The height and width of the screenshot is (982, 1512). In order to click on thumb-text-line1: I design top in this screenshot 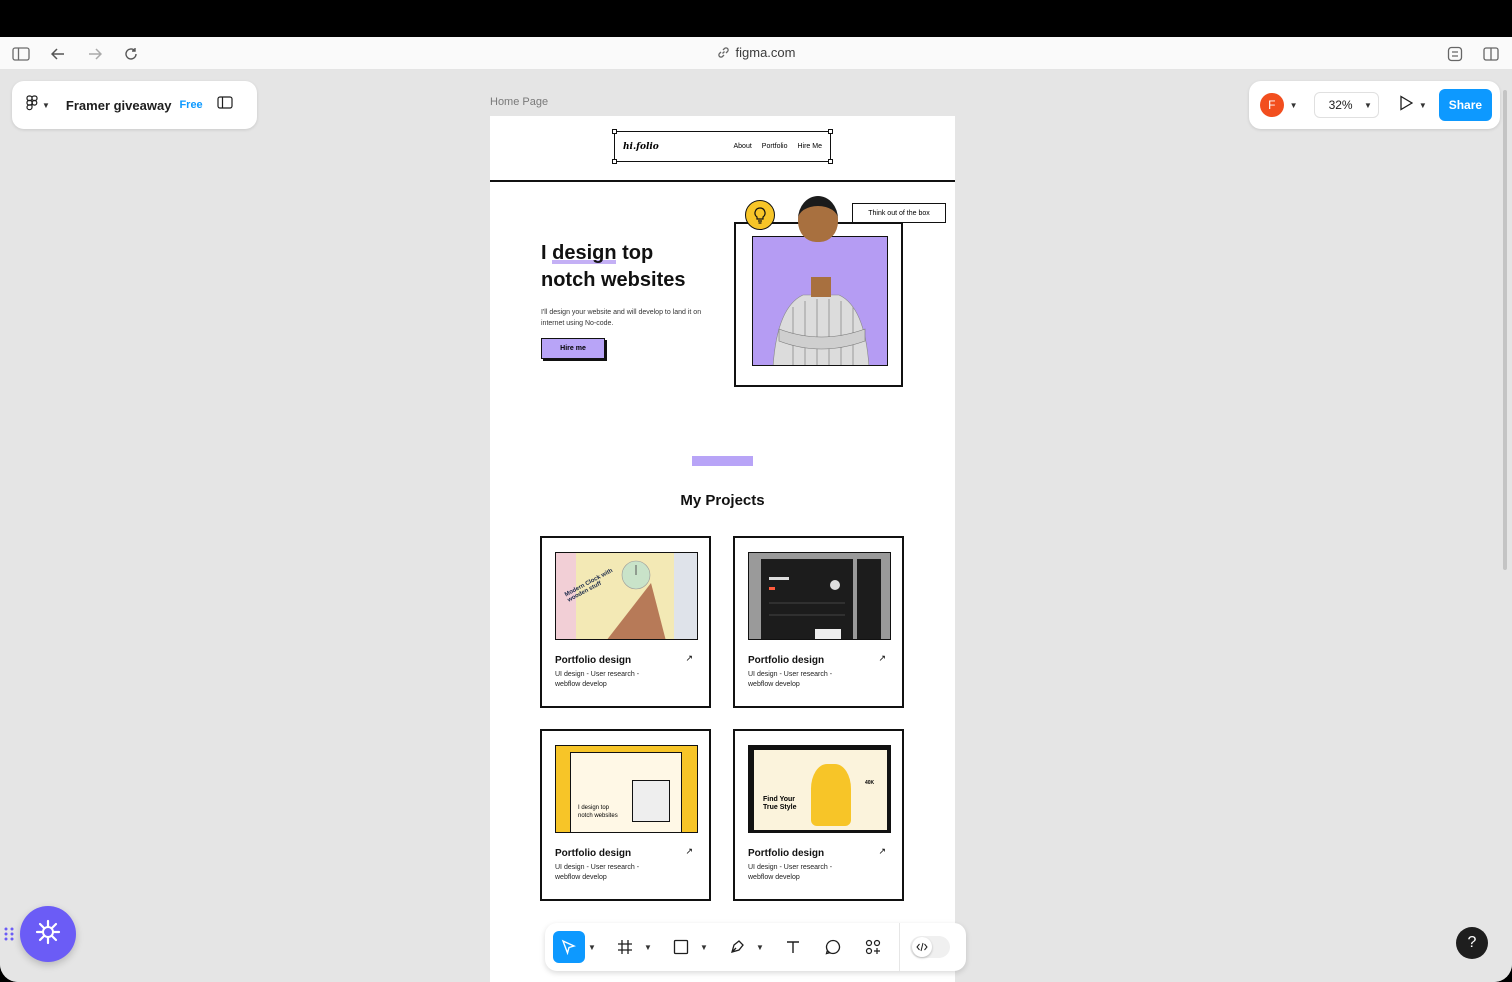, I will do `click(594, 808)`.